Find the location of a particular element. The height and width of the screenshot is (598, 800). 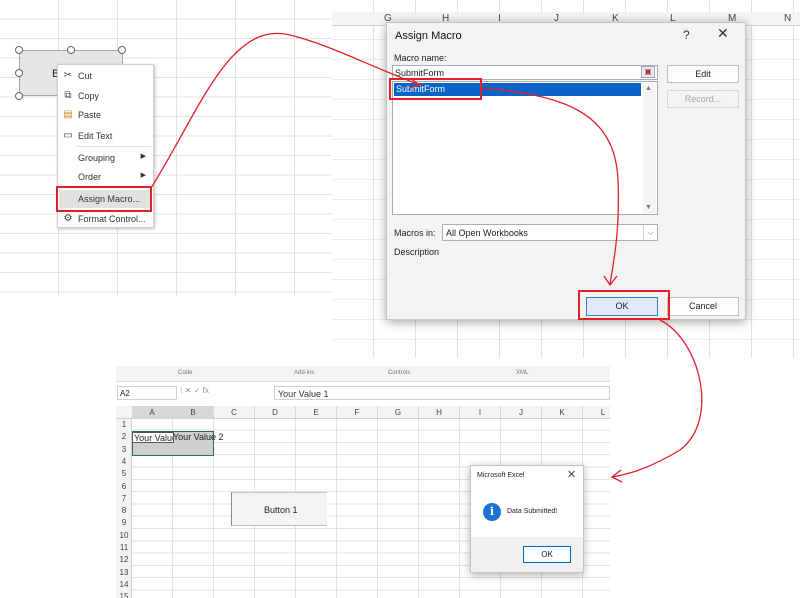

arrow-to-dialog is located at coordinates (285, 110).